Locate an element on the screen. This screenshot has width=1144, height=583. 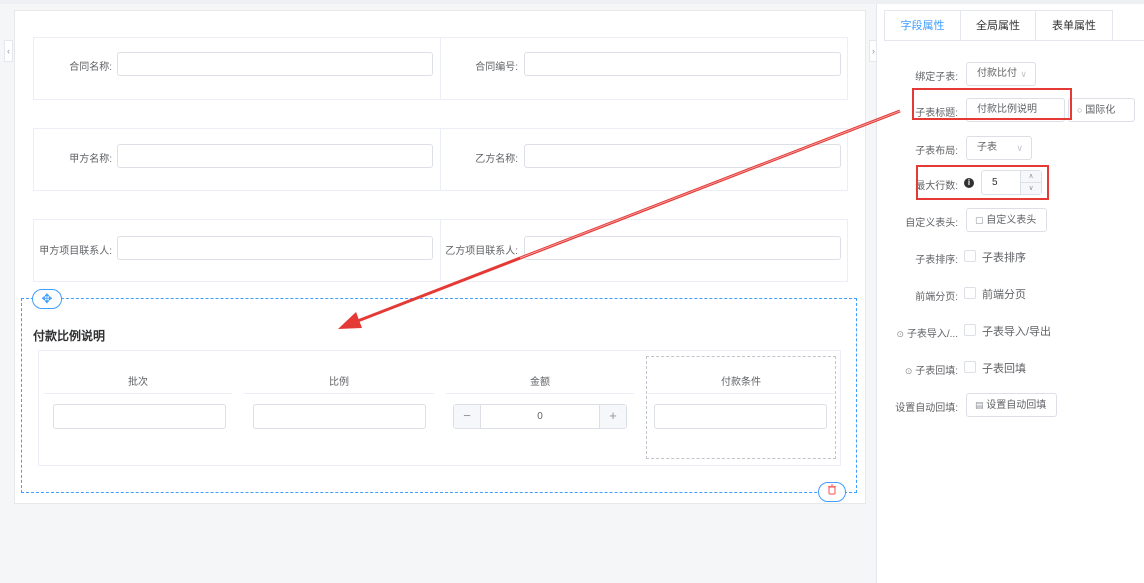
bind-subtable-value: 付款比付 is located at coordinates (997, 73).